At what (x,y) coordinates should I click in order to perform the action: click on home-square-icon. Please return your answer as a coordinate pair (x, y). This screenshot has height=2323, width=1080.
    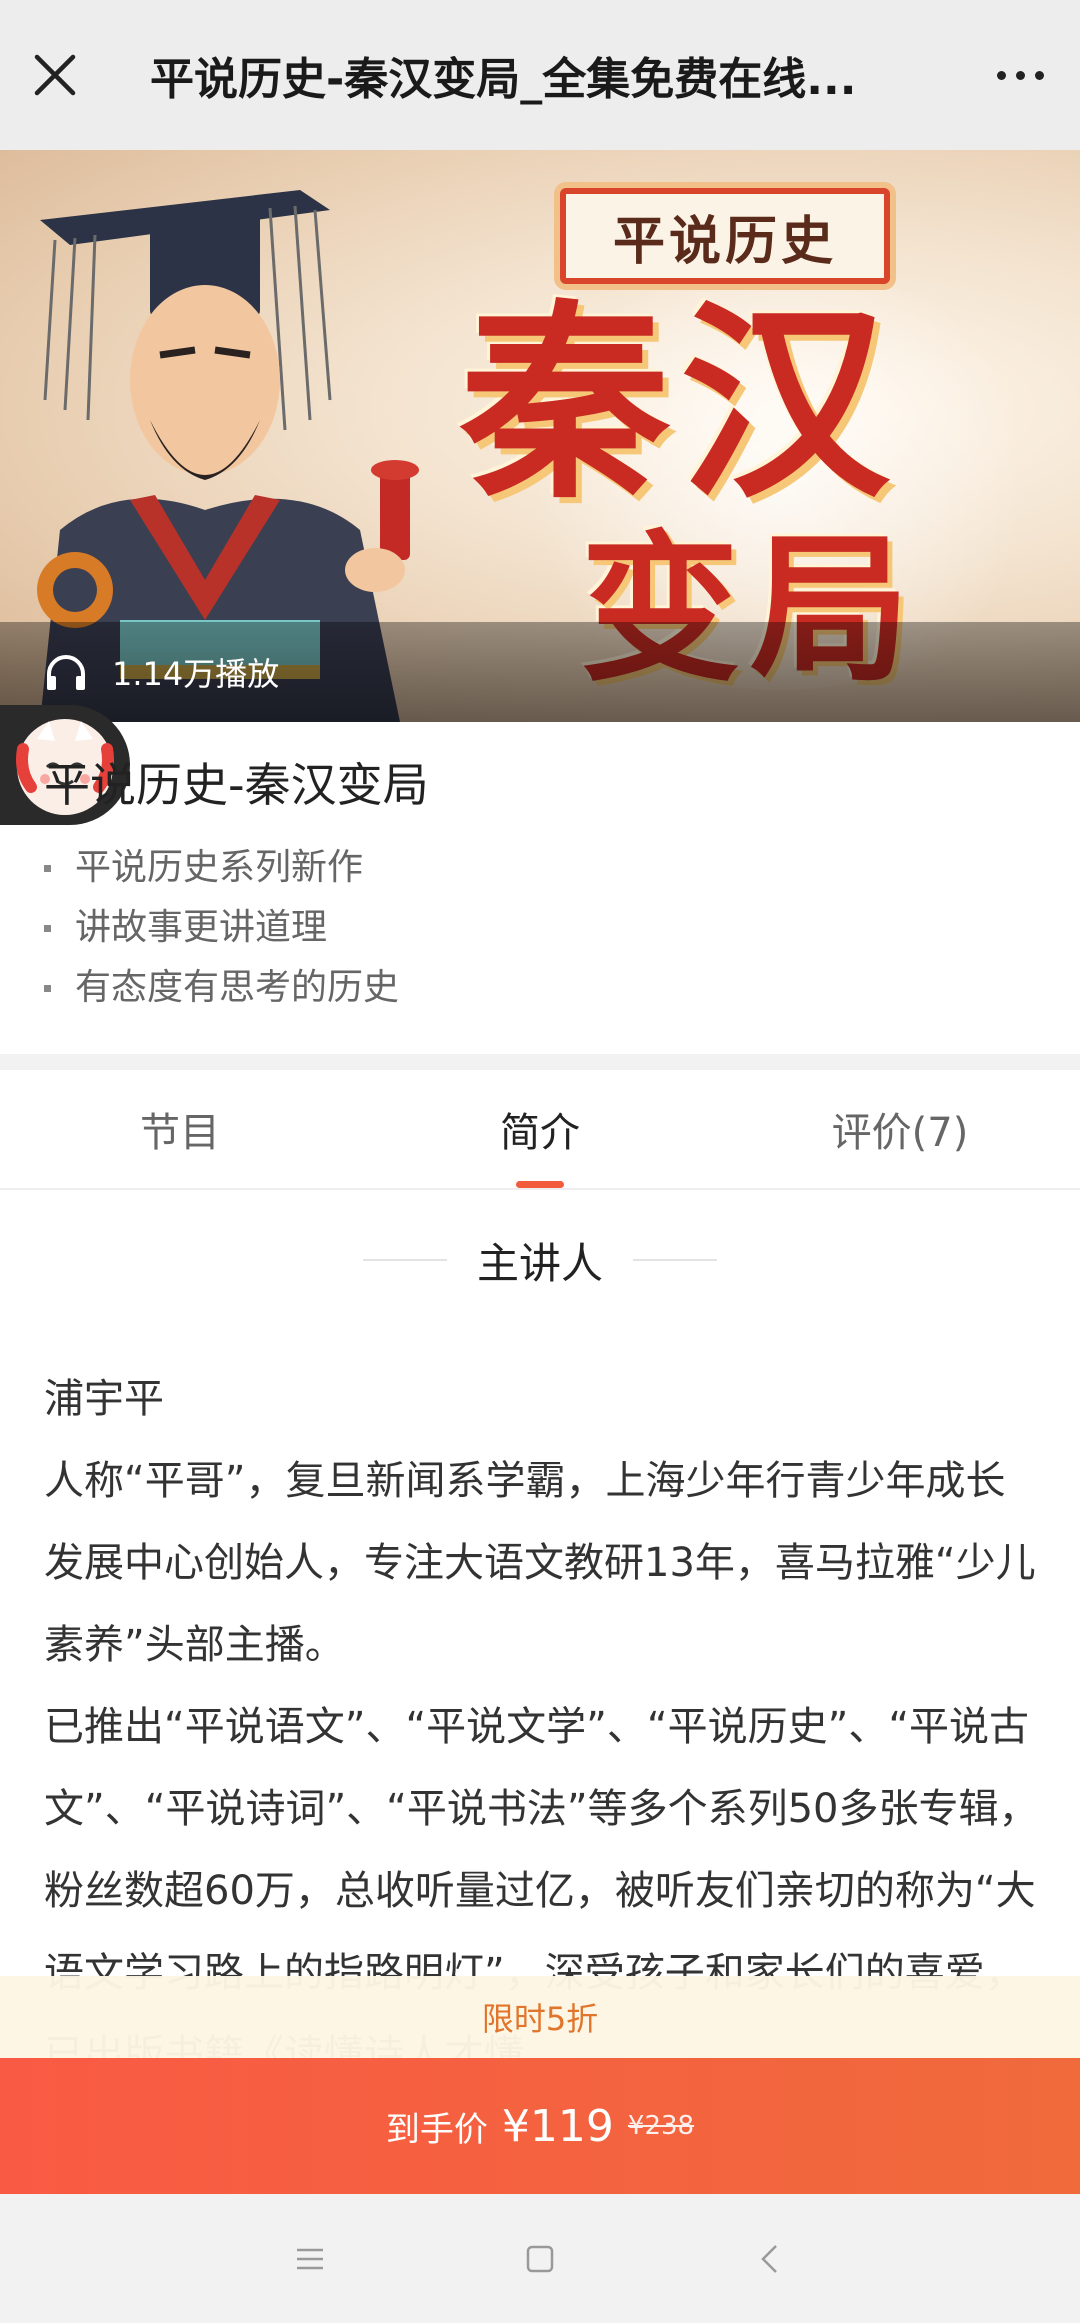
    Looking at the image, I should click on (540, 2258).